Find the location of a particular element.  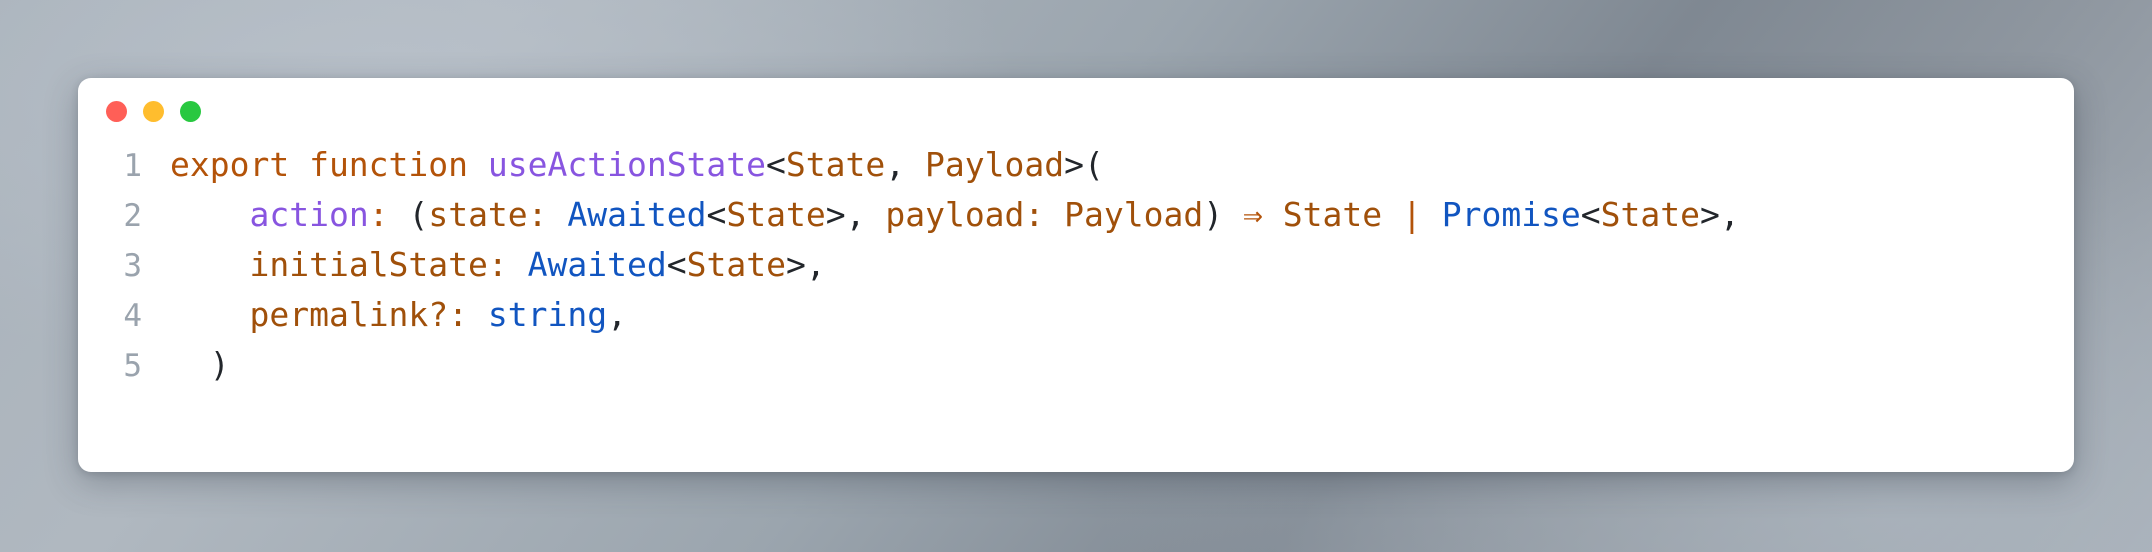

code-line-text: permalink?: string, is located at coordinates (384, 315).